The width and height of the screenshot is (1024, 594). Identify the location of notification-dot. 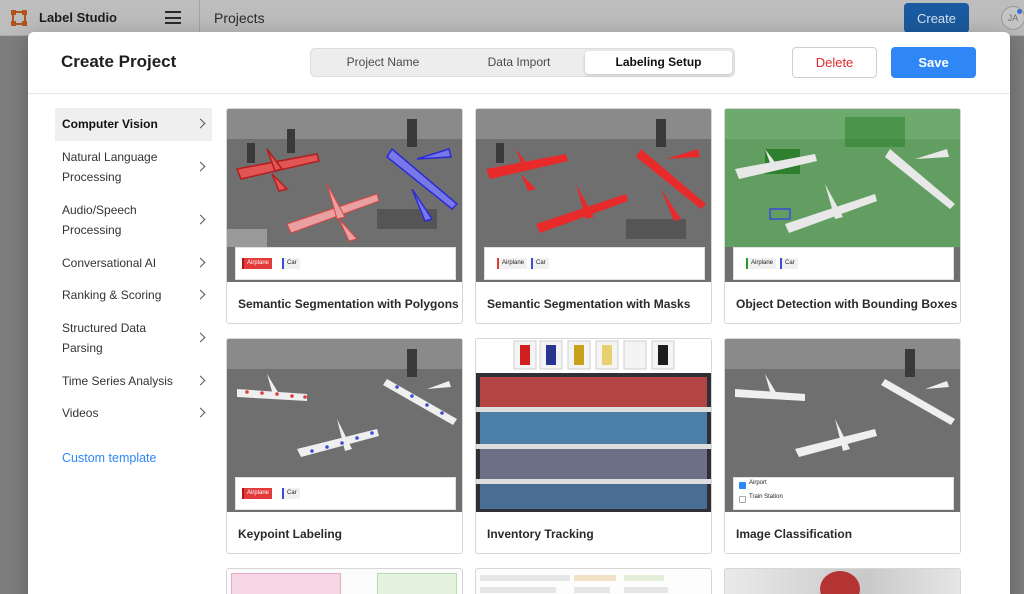
(1019, 11).